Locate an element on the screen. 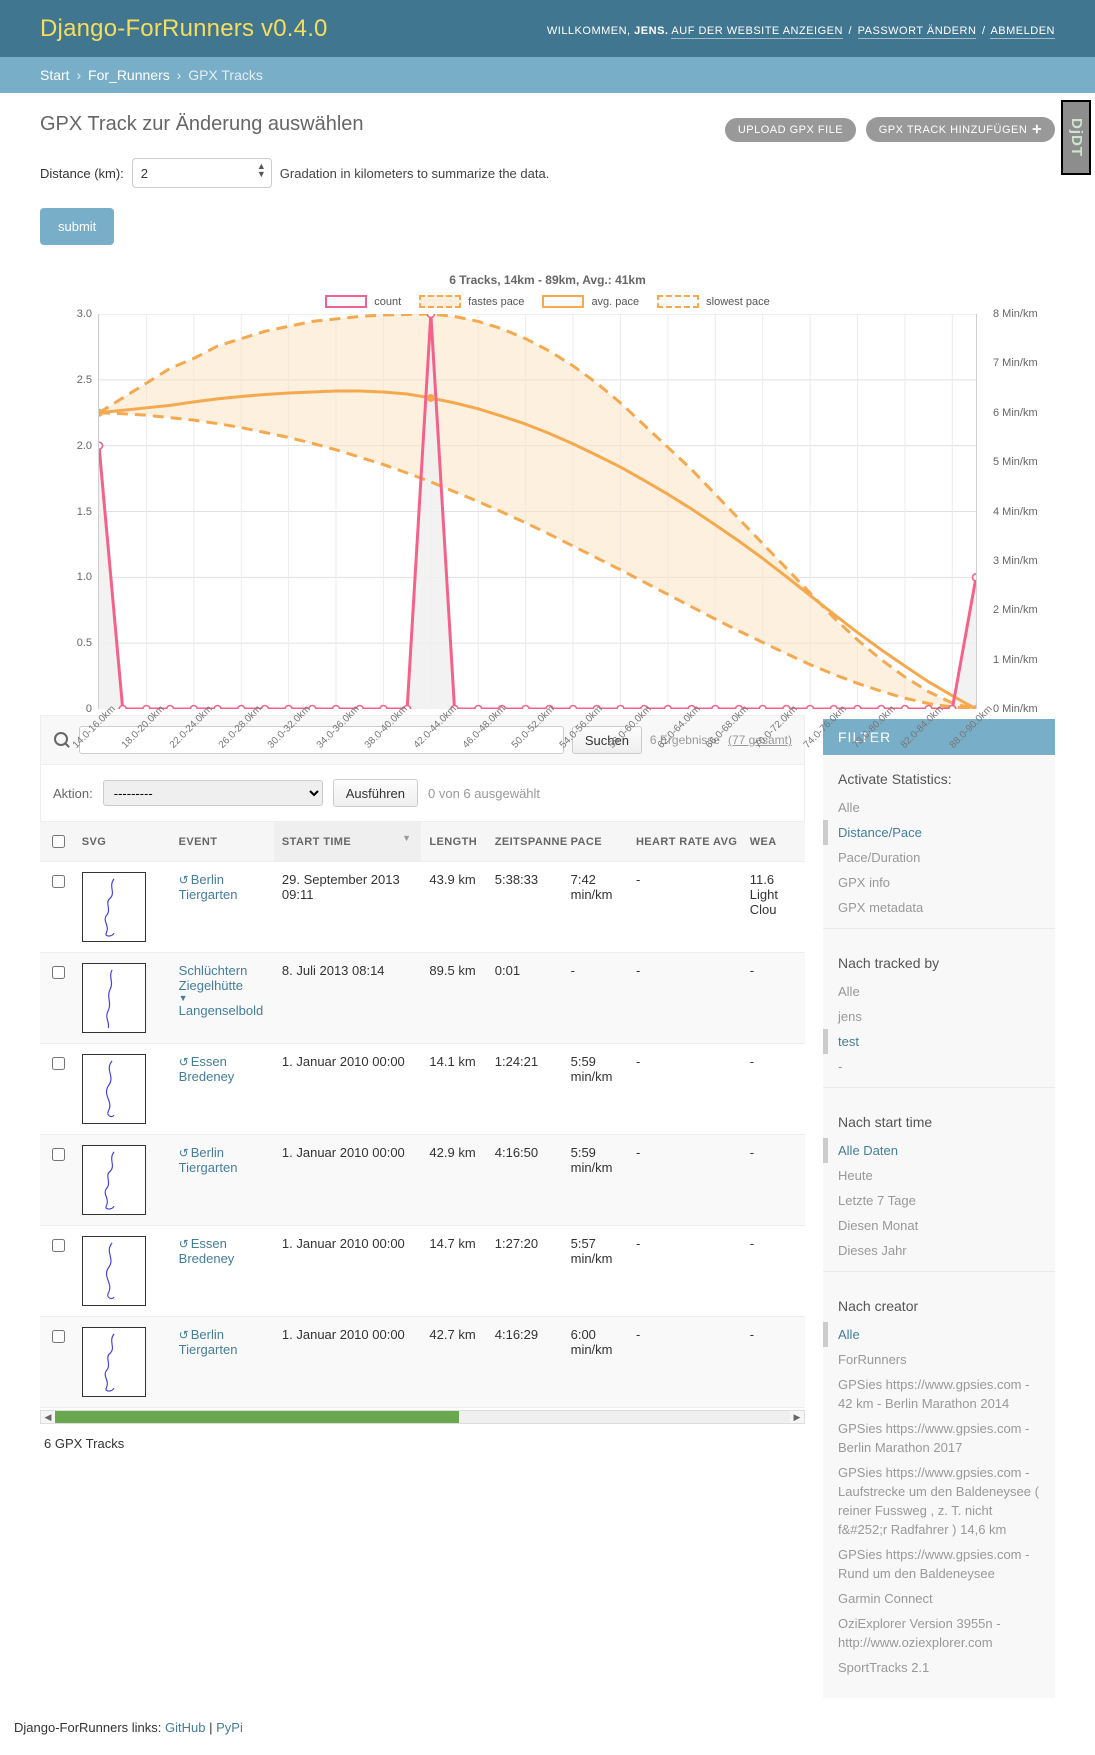 The height and width of the screenshot is (1755, 1095). github-link: GitHub is located at coordinates (185, 1727).